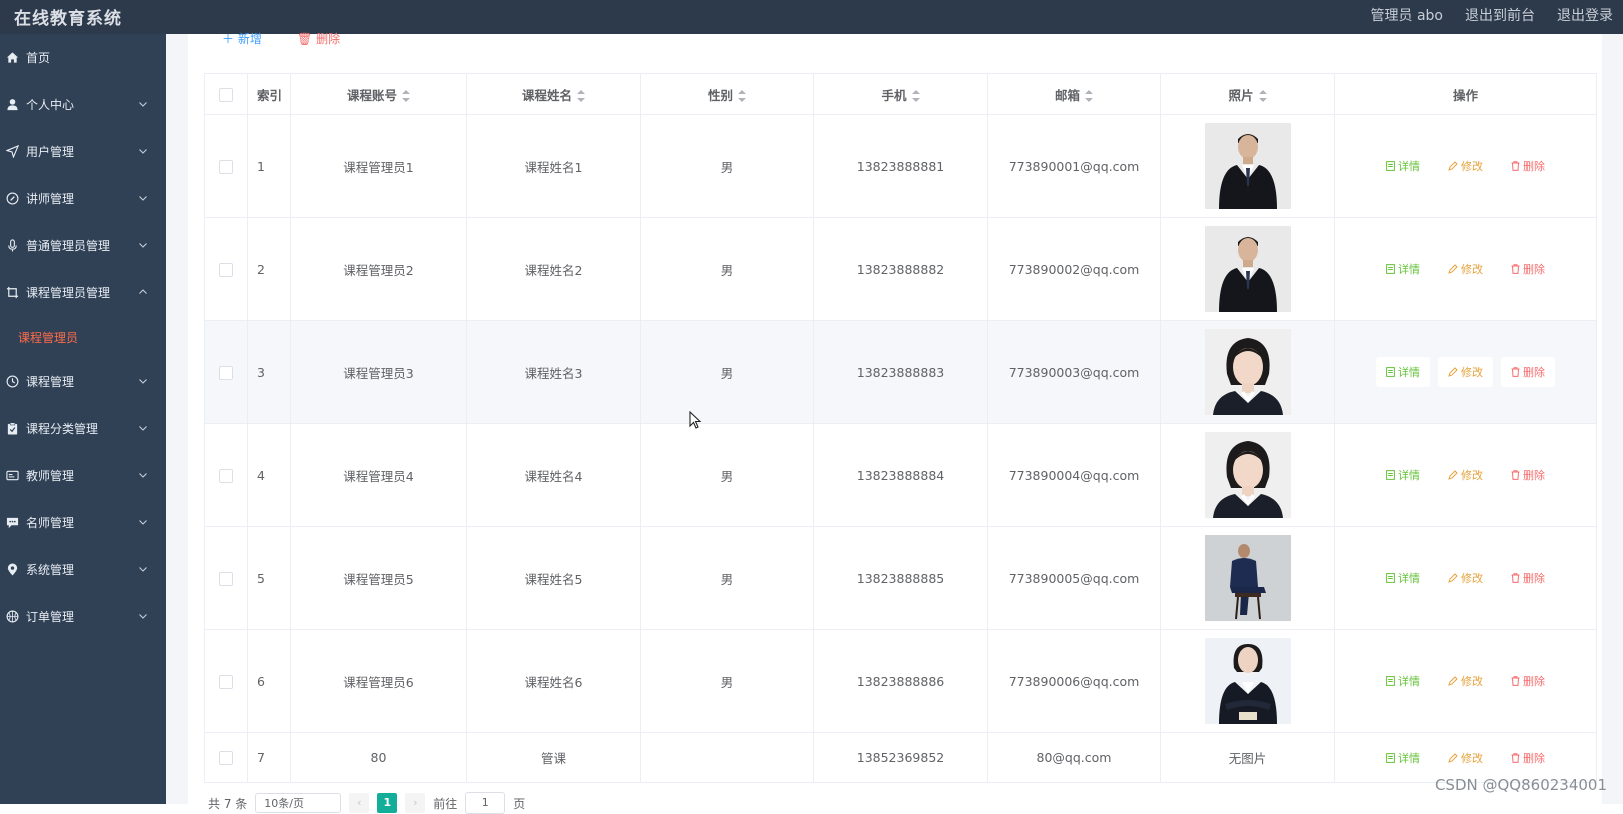  What do you see at coordinates (1520, 785) in the screenshot?
I see `watermark: CSDN @QQ860234001` at bounding box center [1520, 785].